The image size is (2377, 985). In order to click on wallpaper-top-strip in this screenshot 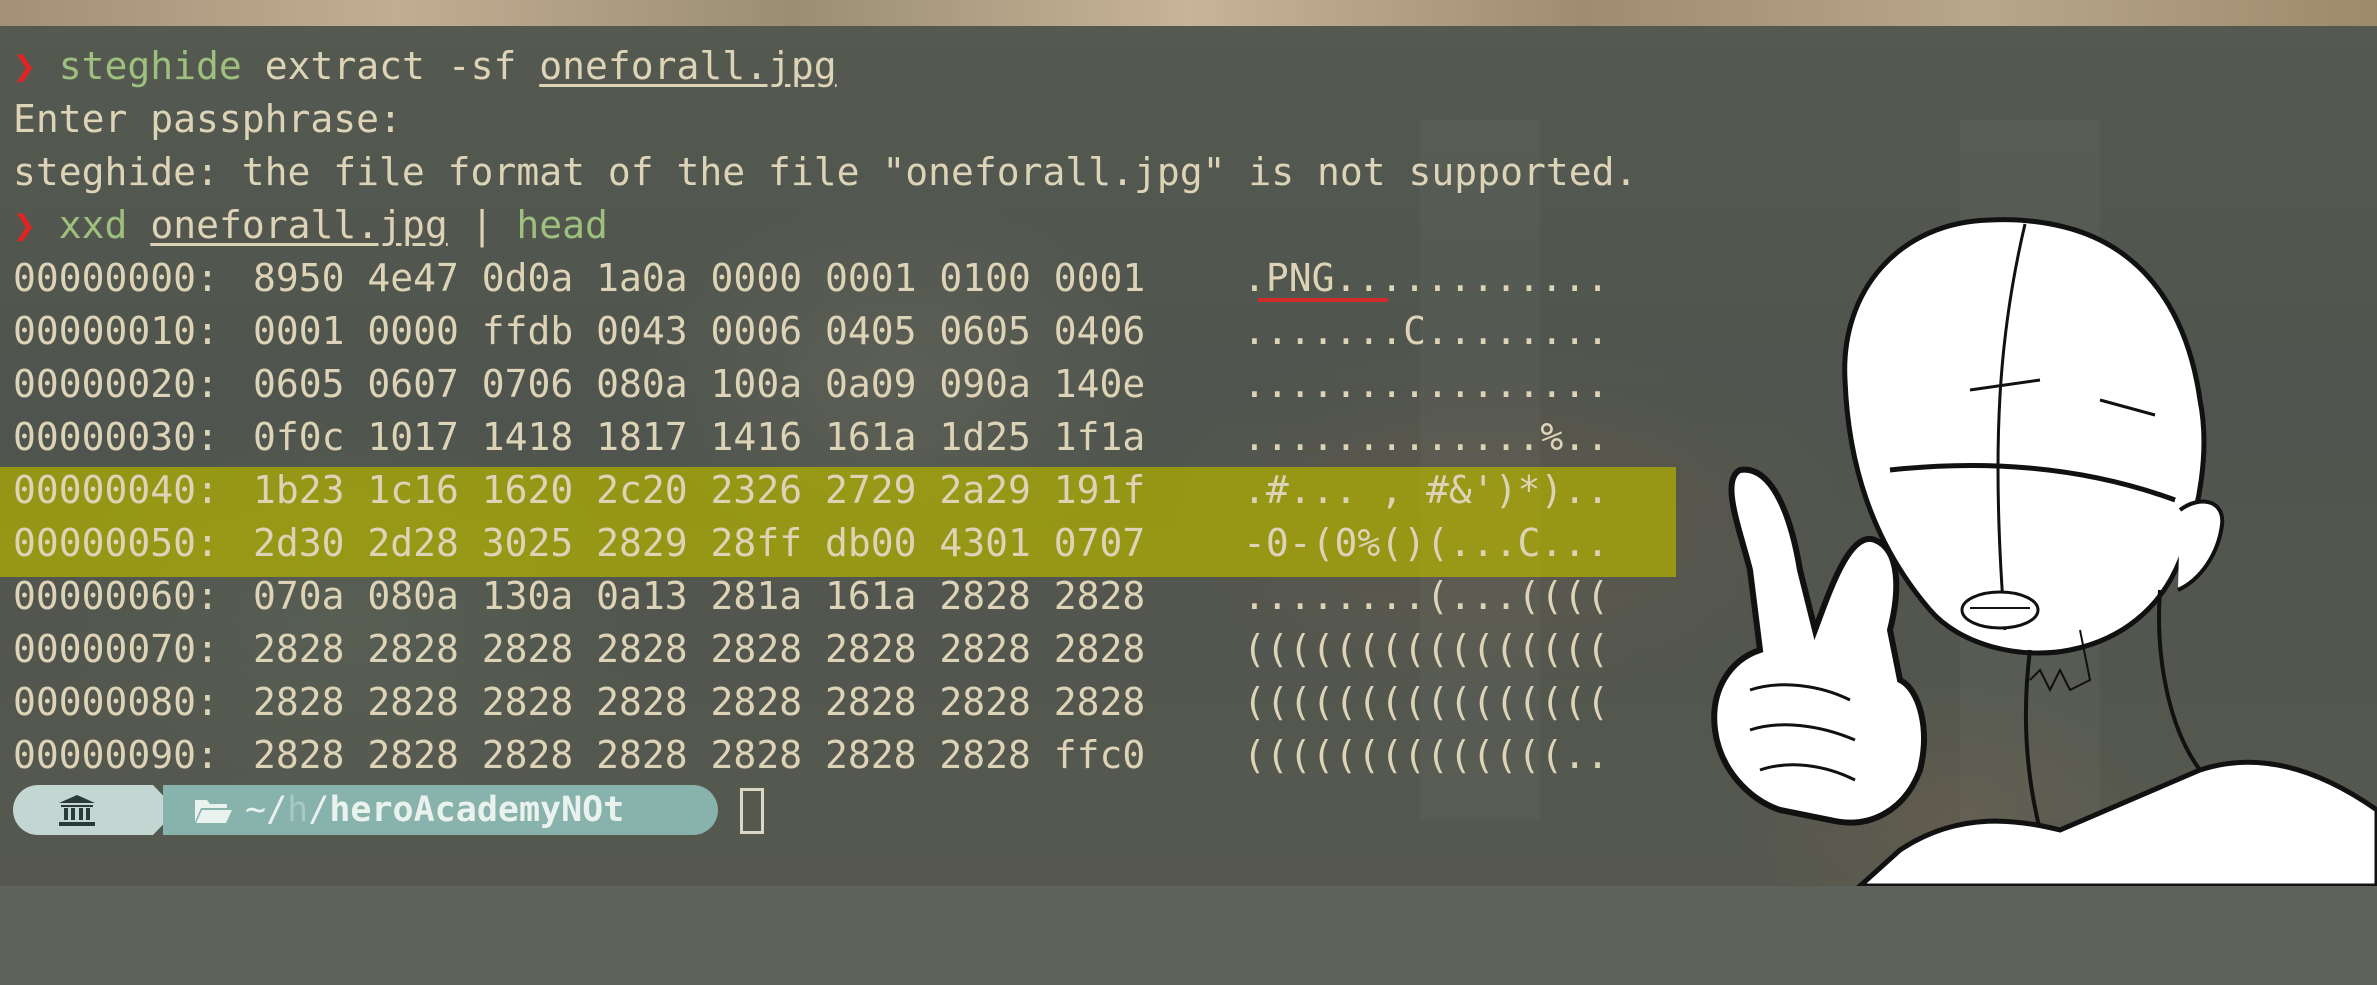, I will do `click(1188, 13)`.